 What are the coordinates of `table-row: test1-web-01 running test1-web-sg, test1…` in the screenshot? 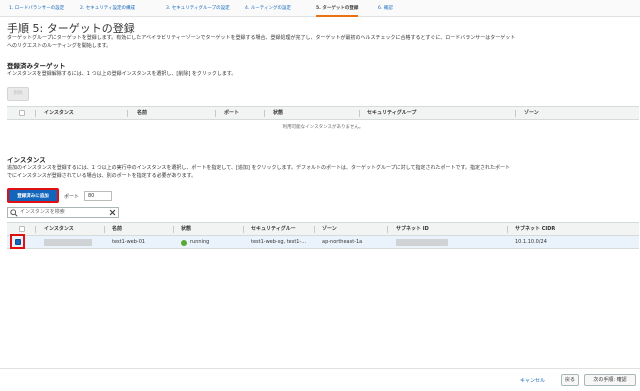 It's located at (323, 241).